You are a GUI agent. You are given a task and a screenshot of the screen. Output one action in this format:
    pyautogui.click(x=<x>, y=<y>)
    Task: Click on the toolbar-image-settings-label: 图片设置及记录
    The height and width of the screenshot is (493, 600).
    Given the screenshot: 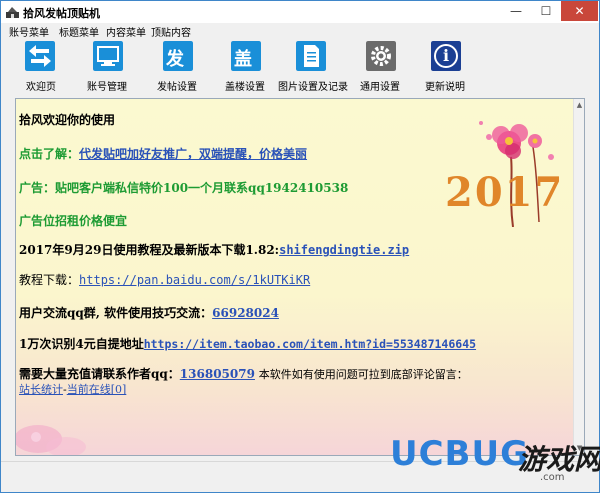 What is the action you would take?
    pyautogui.click(x=313, y=87)
    